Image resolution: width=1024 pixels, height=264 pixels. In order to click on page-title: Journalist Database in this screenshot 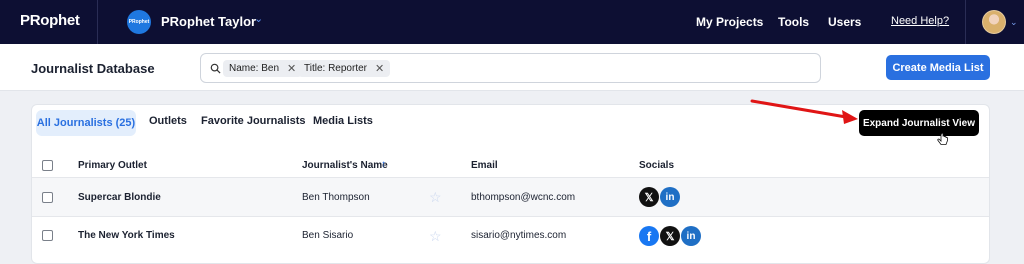, I will do `click(93, 68)`.